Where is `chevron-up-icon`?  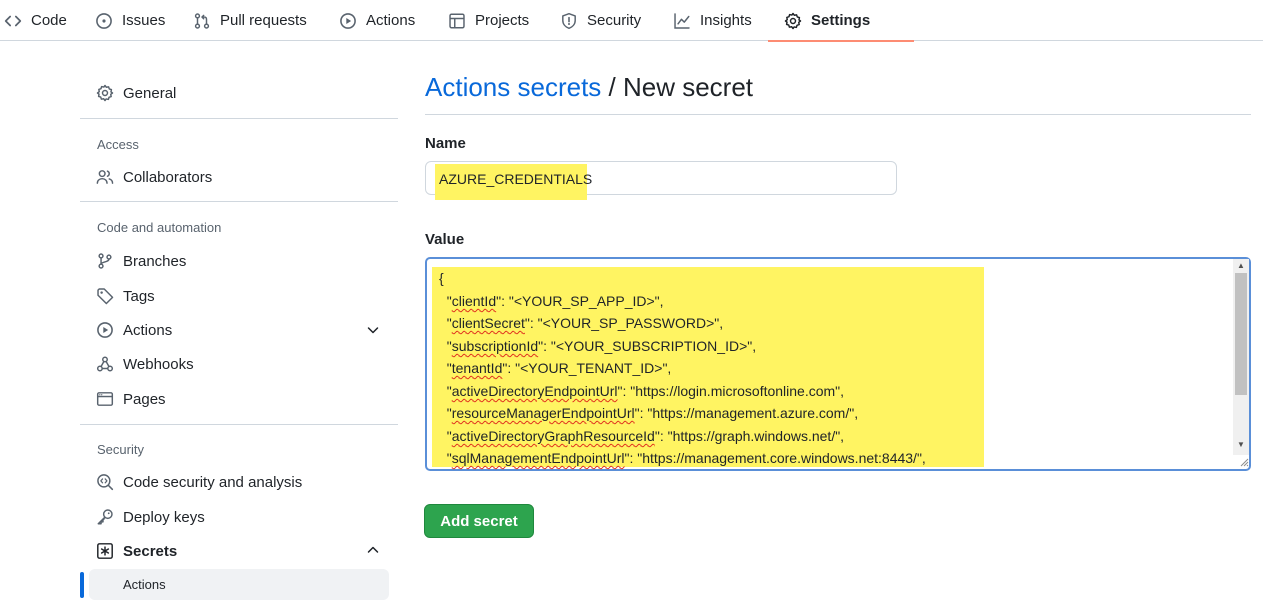
chevron-up-icon is located at coordinates (373, 550).